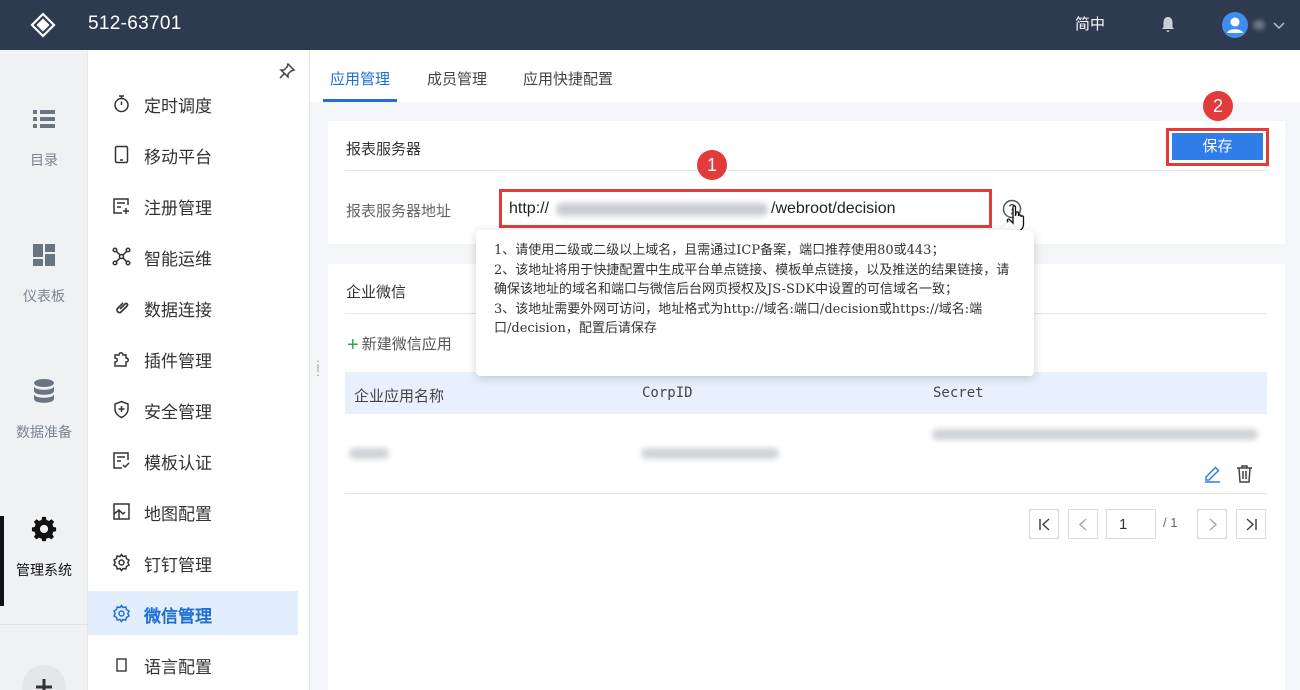 This screenshot has height=690, width=1300. I want to click on edit-icon, so click(1212, 473).